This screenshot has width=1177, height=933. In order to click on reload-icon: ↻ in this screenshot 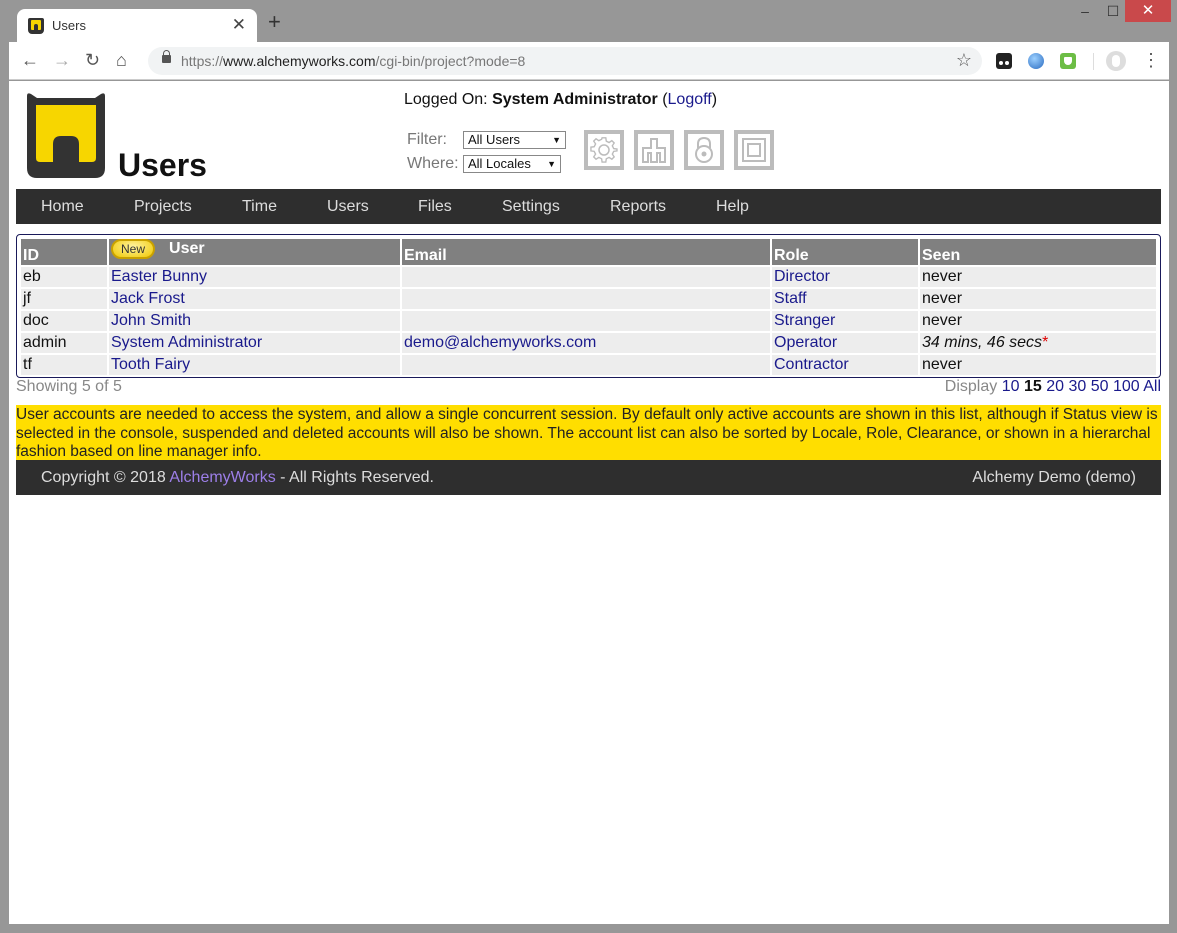, I will do `click(92, 60)`.